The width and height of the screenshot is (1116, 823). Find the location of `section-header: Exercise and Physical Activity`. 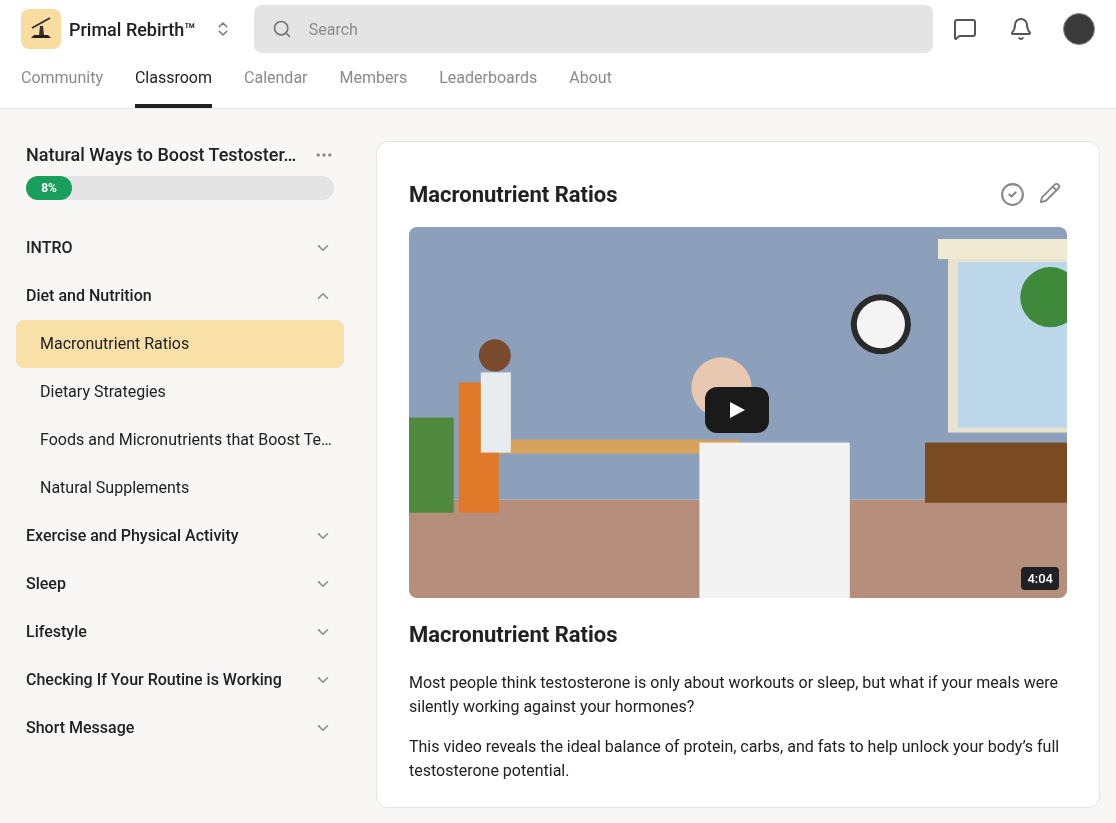

section-header: Exercise and Physical Activity is located at coordinates (180, 536).